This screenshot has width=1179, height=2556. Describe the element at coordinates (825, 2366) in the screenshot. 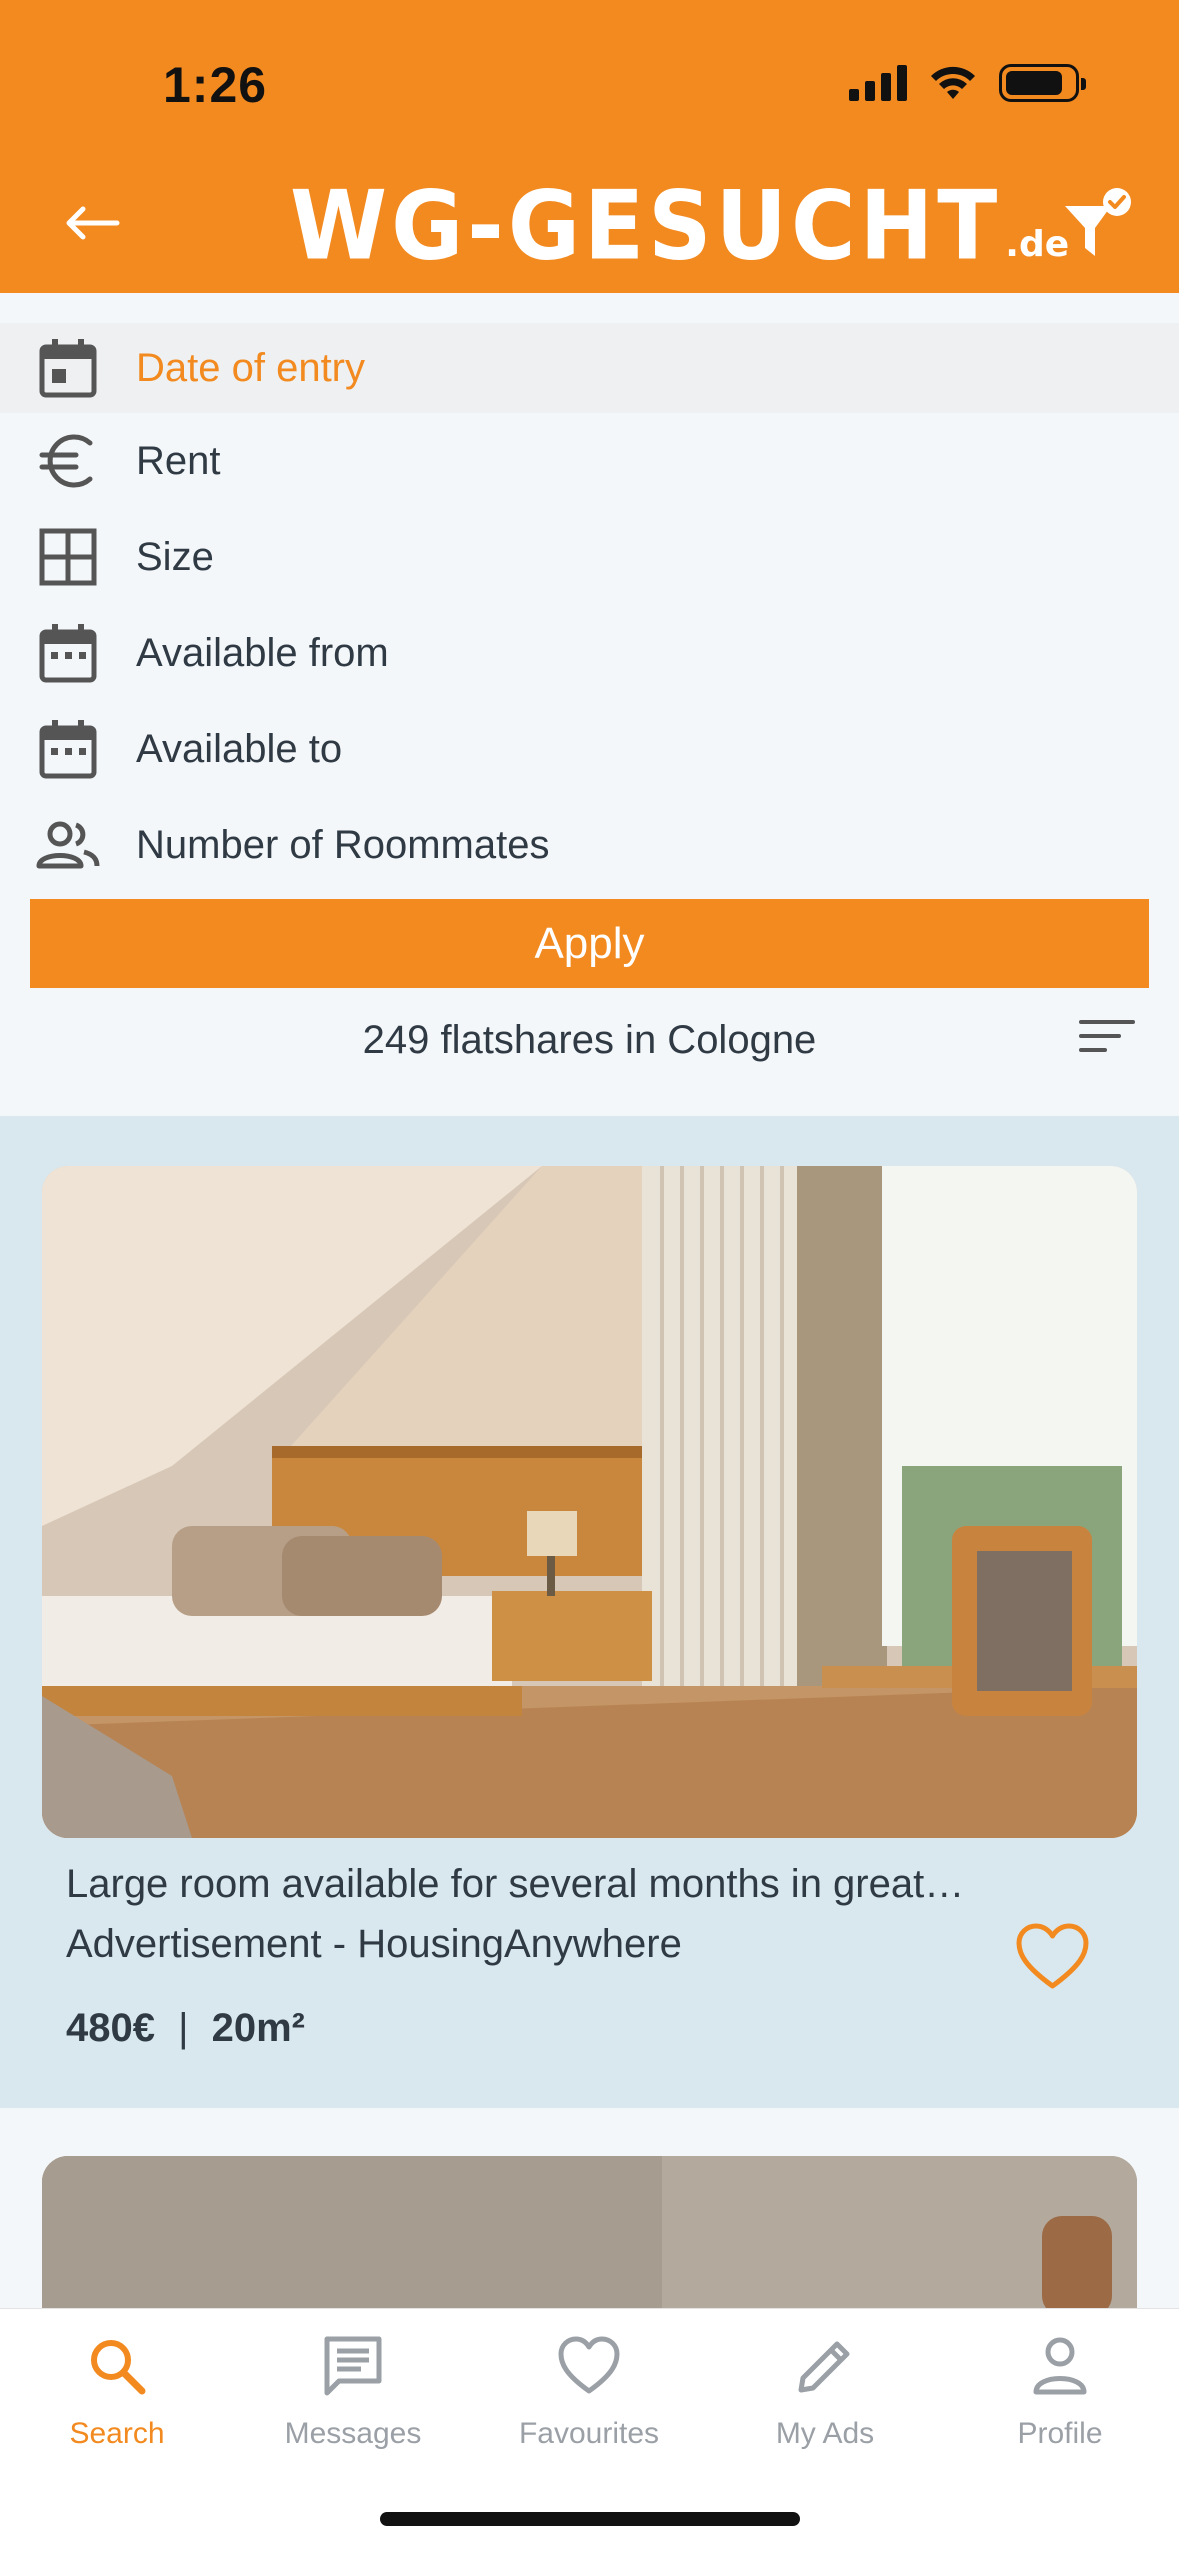

I see `pencil-icon` at that location.